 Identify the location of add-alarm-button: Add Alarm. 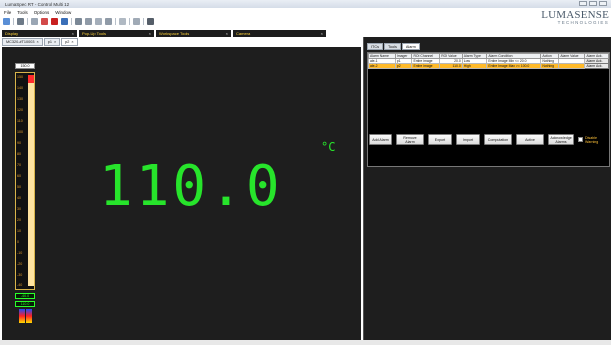
(380, 139).